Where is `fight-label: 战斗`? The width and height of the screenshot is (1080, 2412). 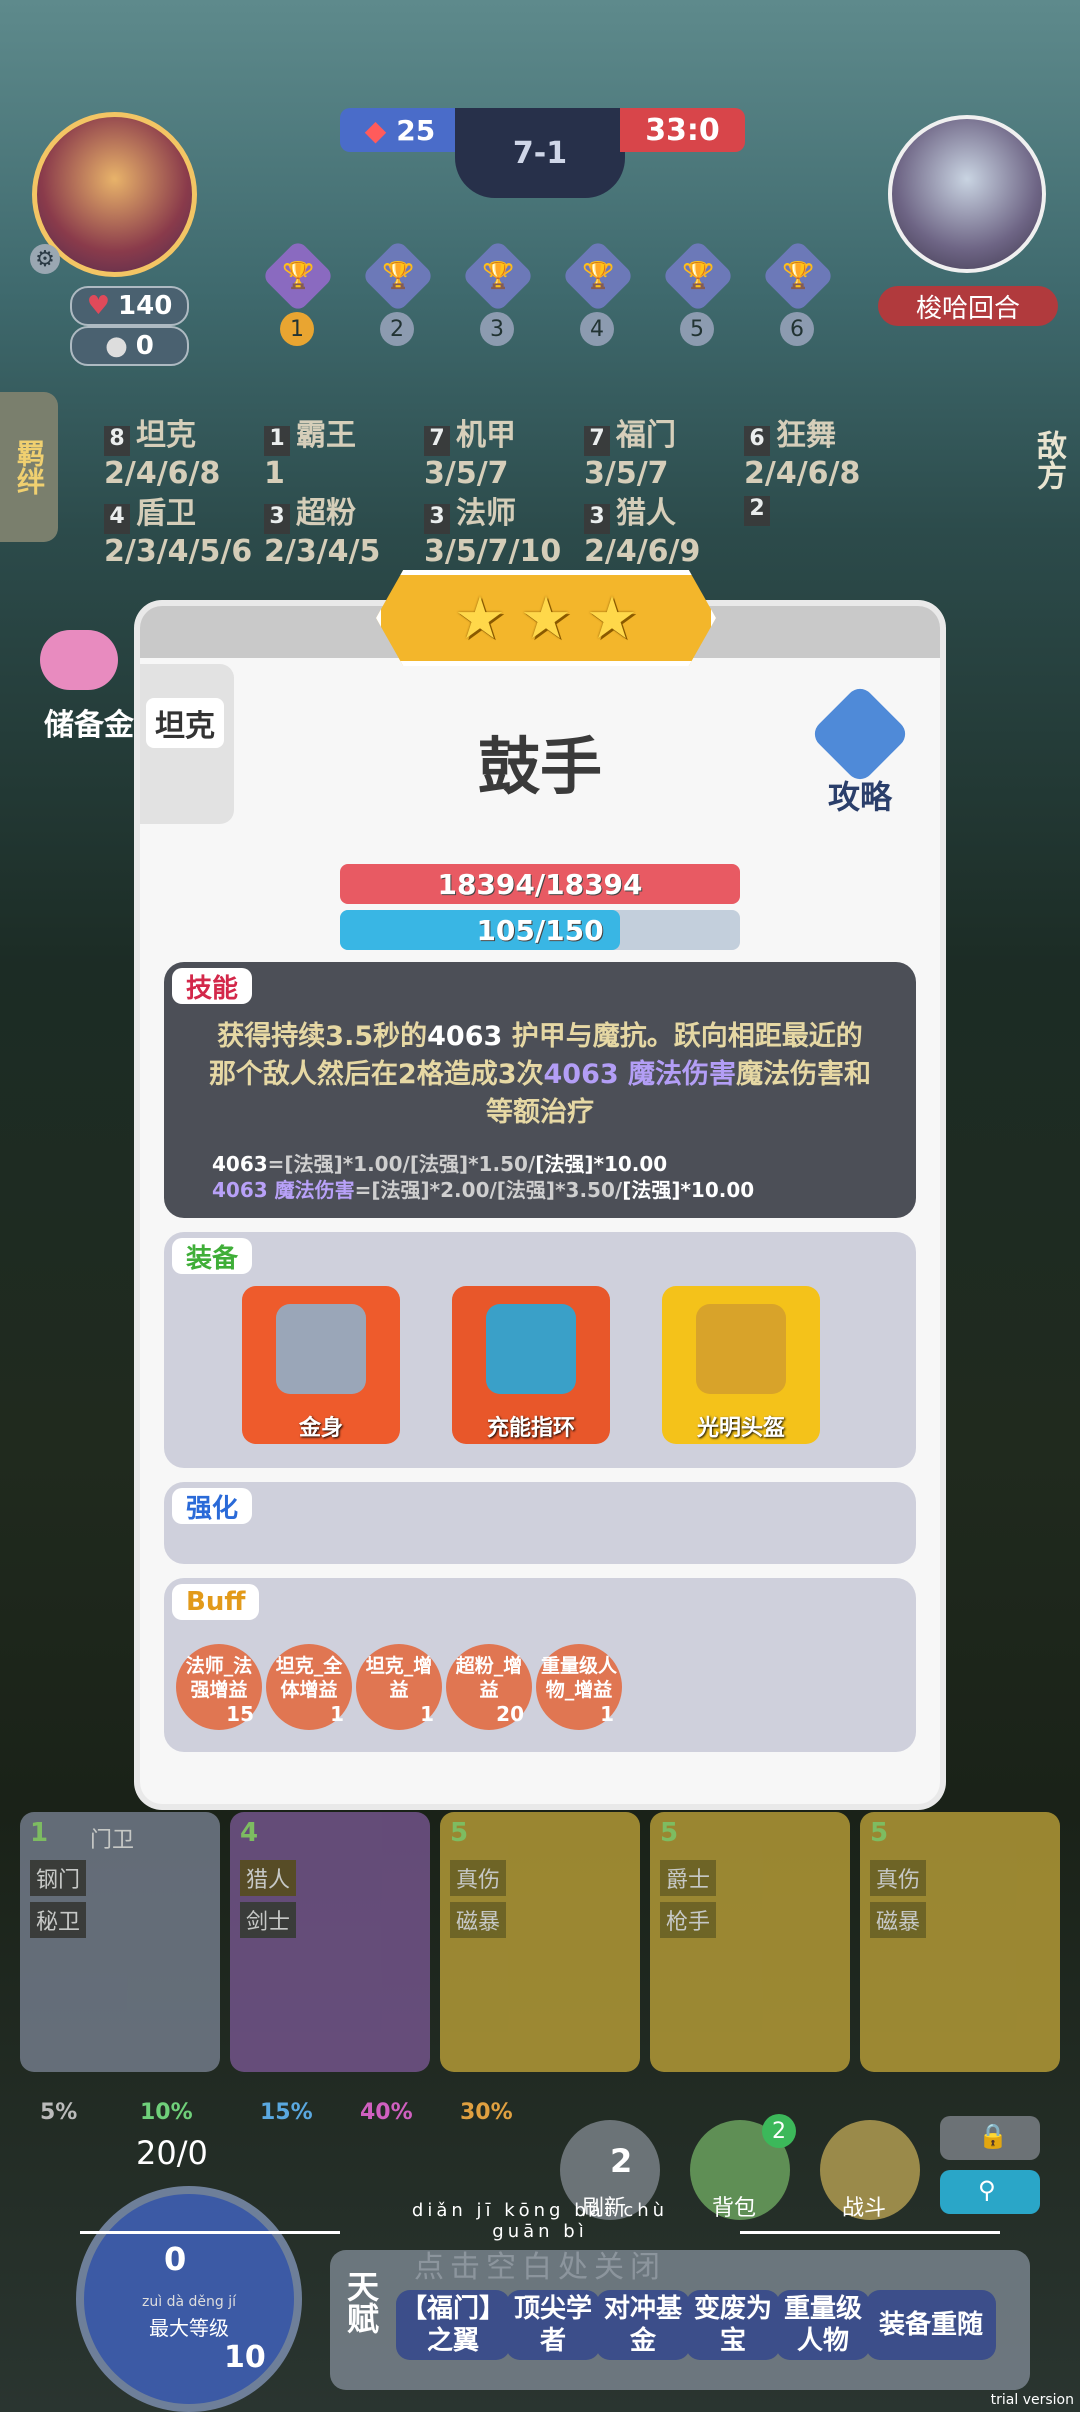
fight-label: 战斗 is located at coordinates (864, 2208).